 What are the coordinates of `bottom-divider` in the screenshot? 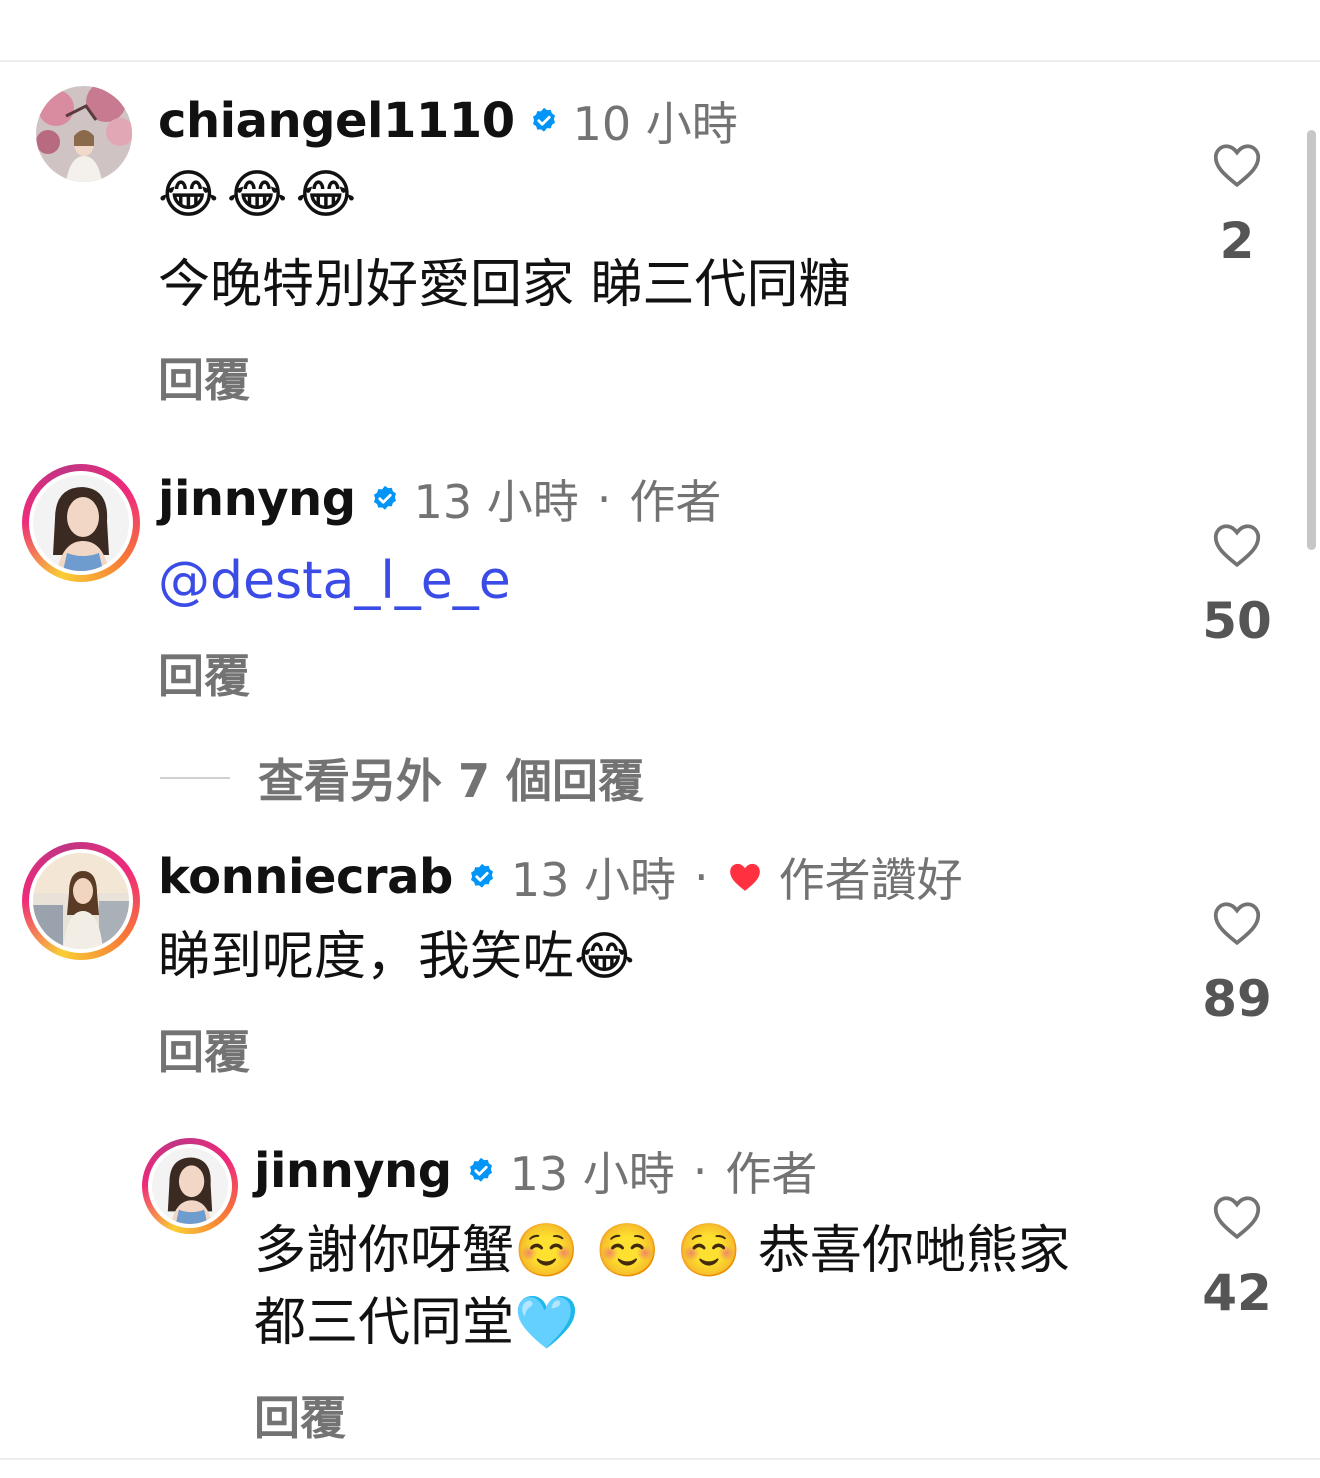 It's located at (660, 1459).